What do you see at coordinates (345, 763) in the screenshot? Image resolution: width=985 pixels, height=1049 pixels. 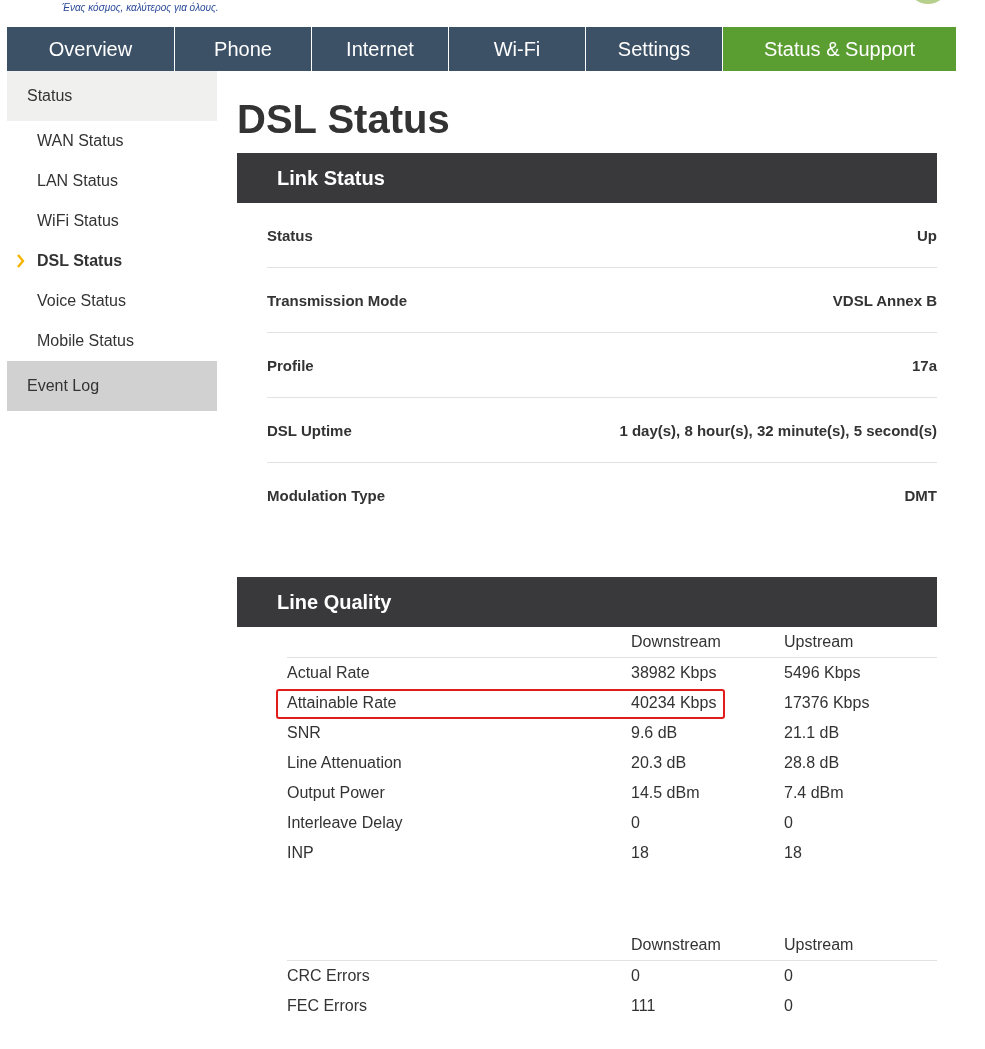 I see `table-cell-text: Line Attenuation` at bounding box center [345, 763].